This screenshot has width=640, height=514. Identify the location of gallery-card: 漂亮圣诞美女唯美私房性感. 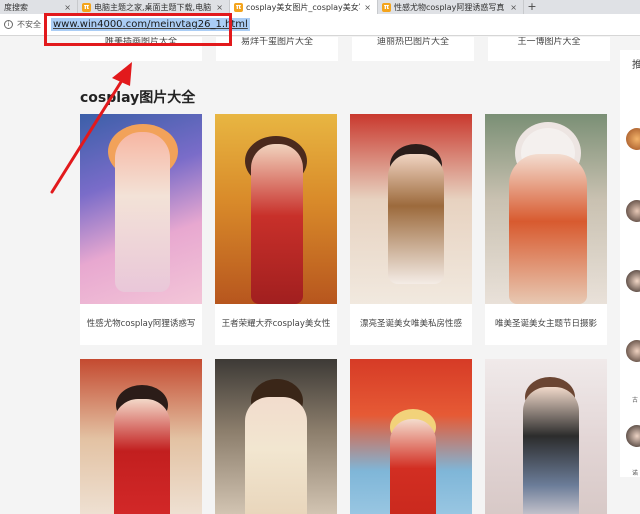
(411, 229).